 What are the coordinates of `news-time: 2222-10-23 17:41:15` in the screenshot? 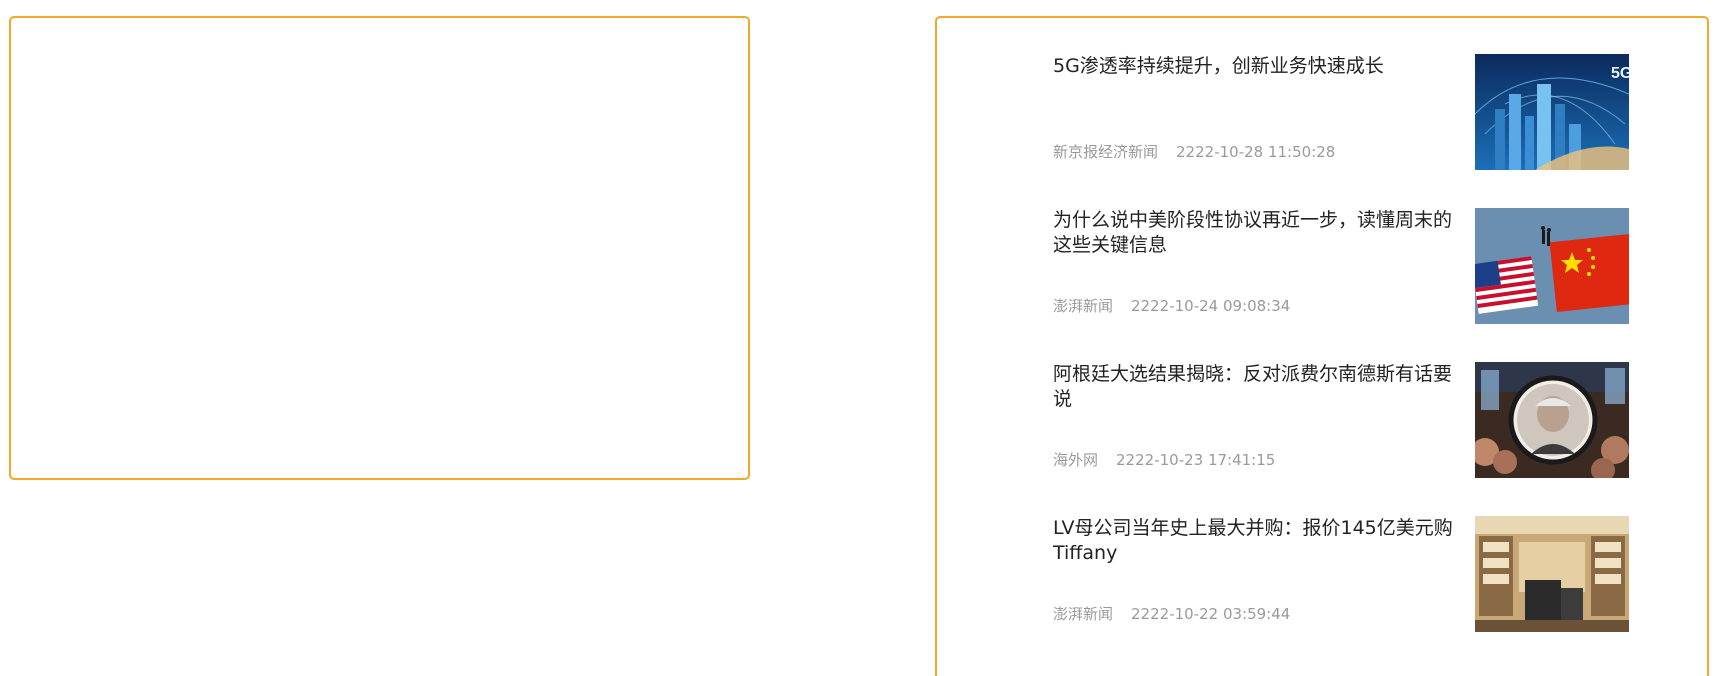 It's located at (1196, 460).